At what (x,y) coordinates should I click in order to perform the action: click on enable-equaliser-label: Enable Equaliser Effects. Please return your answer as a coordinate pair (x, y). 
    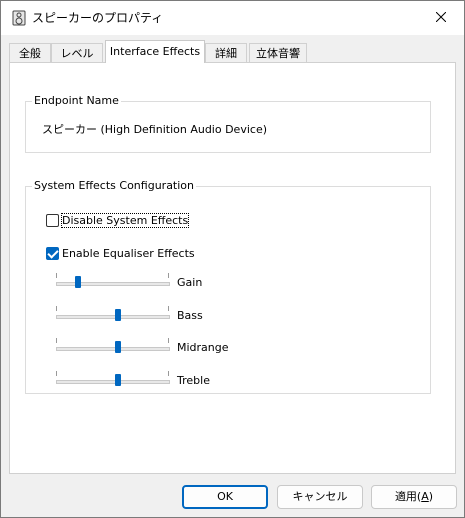
    Looking at the image, I should click on (128, 253).